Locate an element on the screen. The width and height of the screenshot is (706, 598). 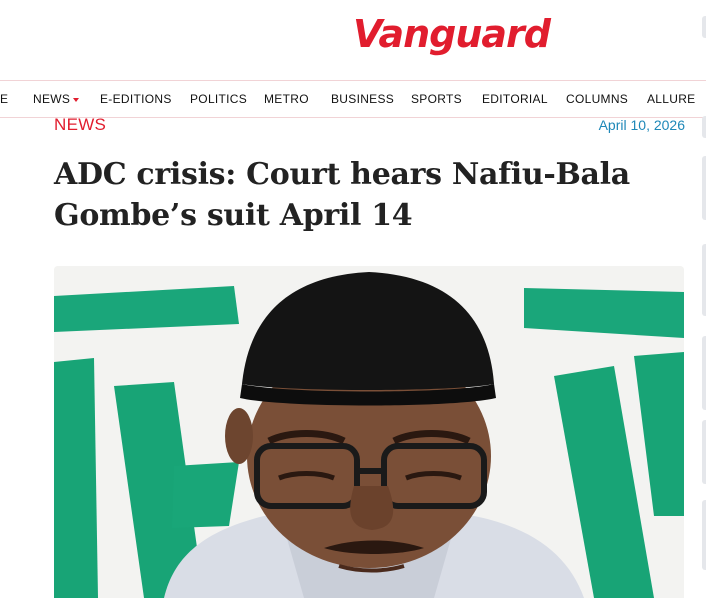
nav-item-allure: ALLURE is located at coordinates (671, 99).